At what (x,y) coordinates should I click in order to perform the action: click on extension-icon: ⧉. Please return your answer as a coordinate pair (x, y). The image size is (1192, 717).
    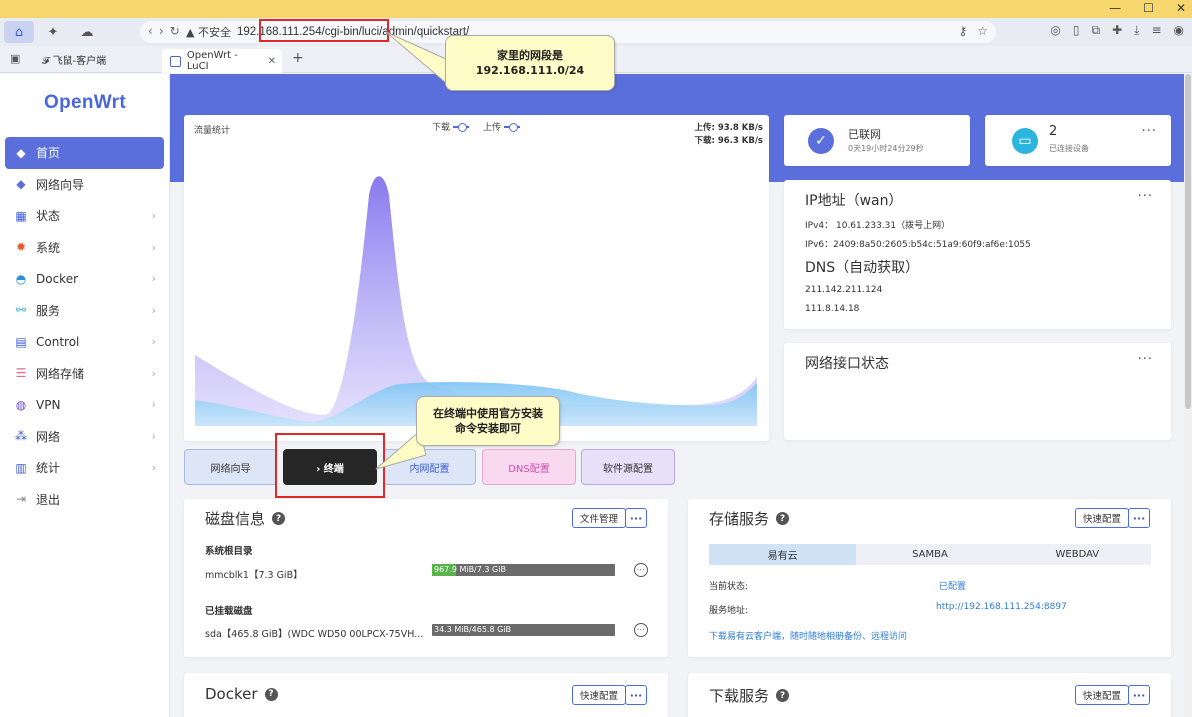
    Looking at the image, I should click on (1096, 30).